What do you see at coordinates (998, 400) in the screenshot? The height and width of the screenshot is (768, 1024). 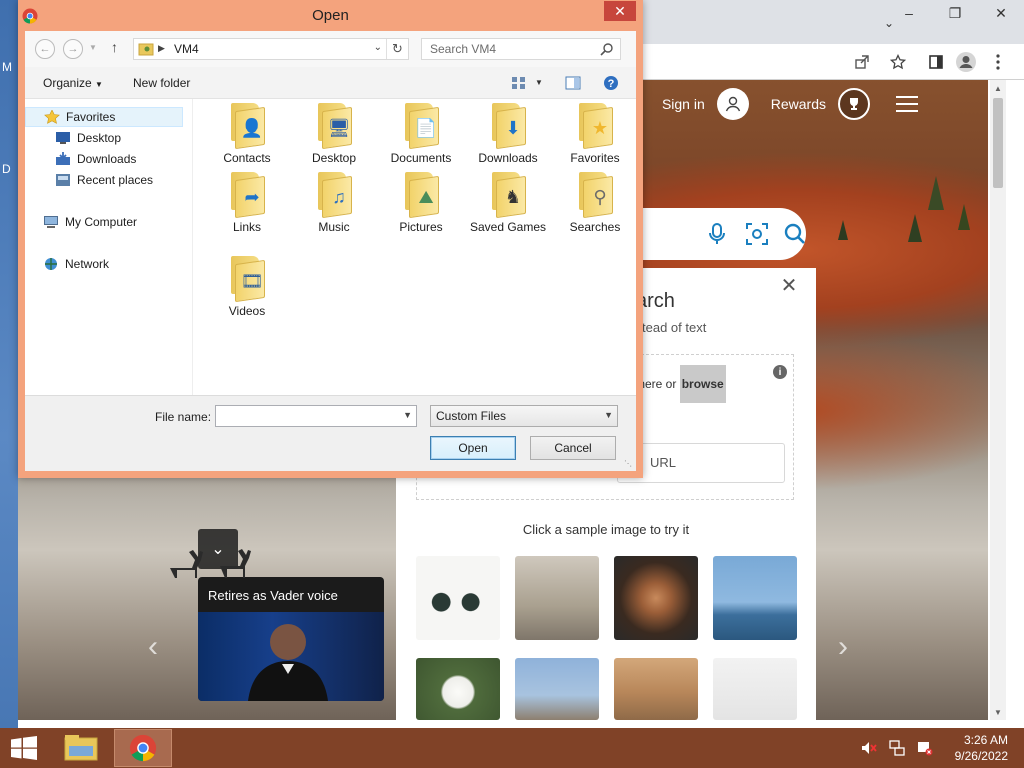 I see `page-scrollbar: ▲ ▼` at bounding box center [998, 400].